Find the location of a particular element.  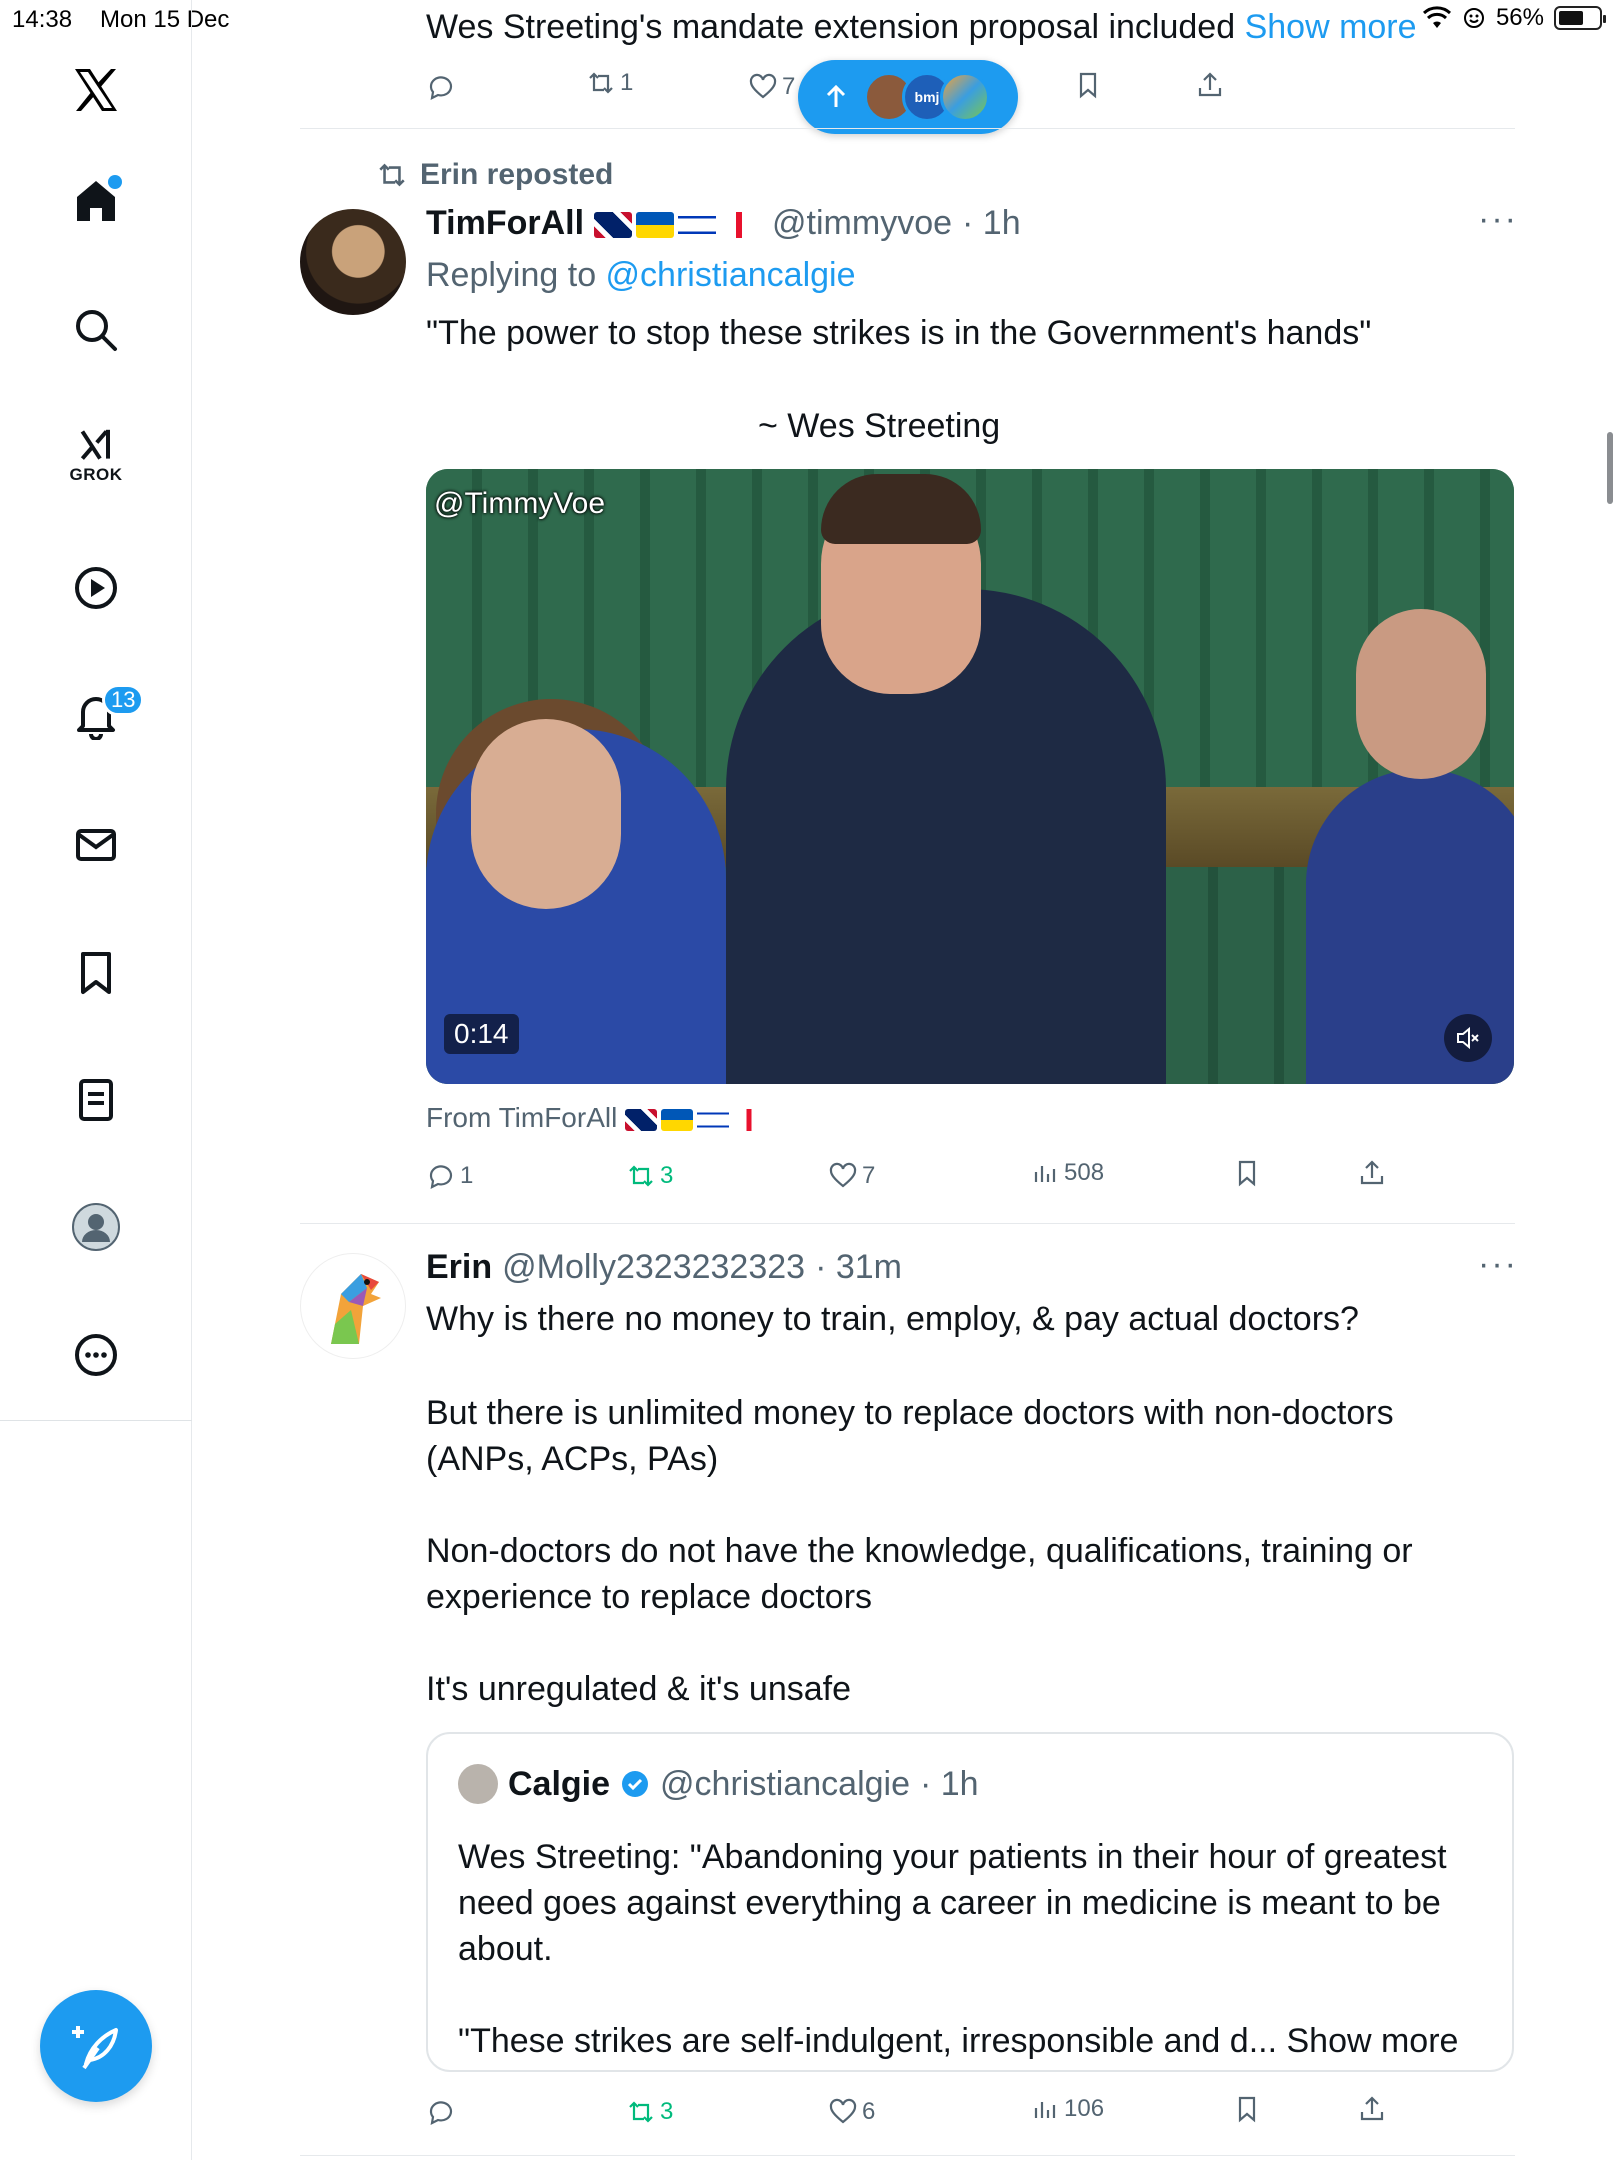

quoted-post-header: Calgie @christiancalgie · 1h is located at coordinates (718, 1784).